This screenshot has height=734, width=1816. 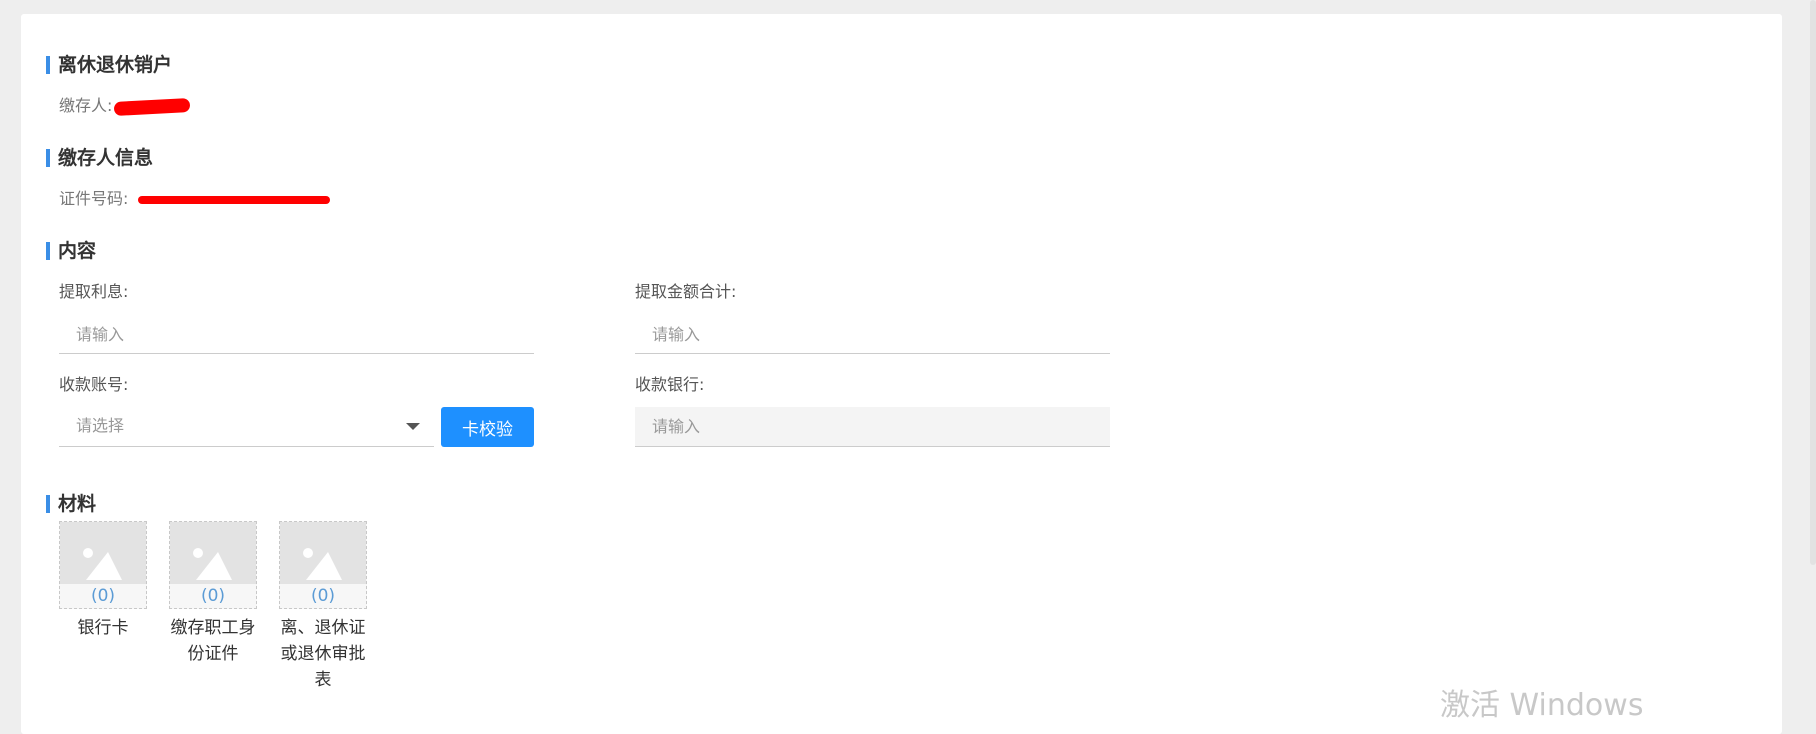 I want to click on material-upload-id-card: (0), so click(x=213, y=565).